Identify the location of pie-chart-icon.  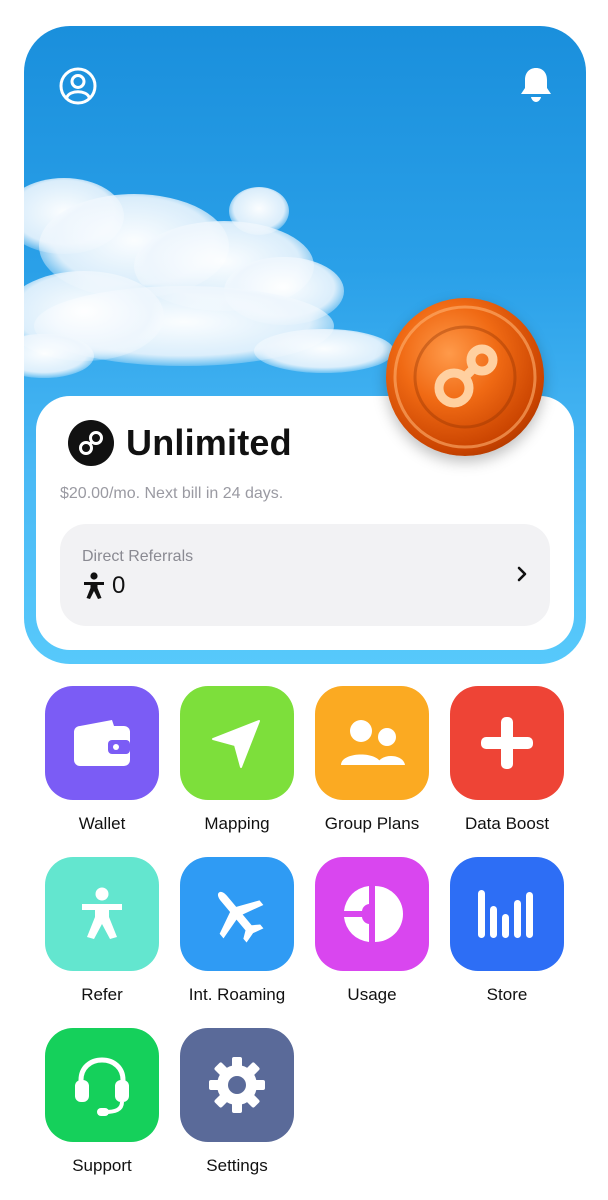
(372, 914).